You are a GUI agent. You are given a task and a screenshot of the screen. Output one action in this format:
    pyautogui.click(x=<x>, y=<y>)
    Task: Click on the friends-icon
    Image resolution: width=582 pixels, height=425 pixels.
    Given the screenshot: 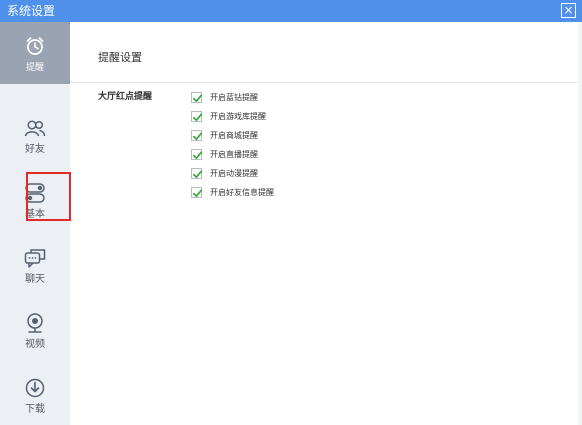 What is the action you would take?
    pyautogui.click(x=35, y=128)
    